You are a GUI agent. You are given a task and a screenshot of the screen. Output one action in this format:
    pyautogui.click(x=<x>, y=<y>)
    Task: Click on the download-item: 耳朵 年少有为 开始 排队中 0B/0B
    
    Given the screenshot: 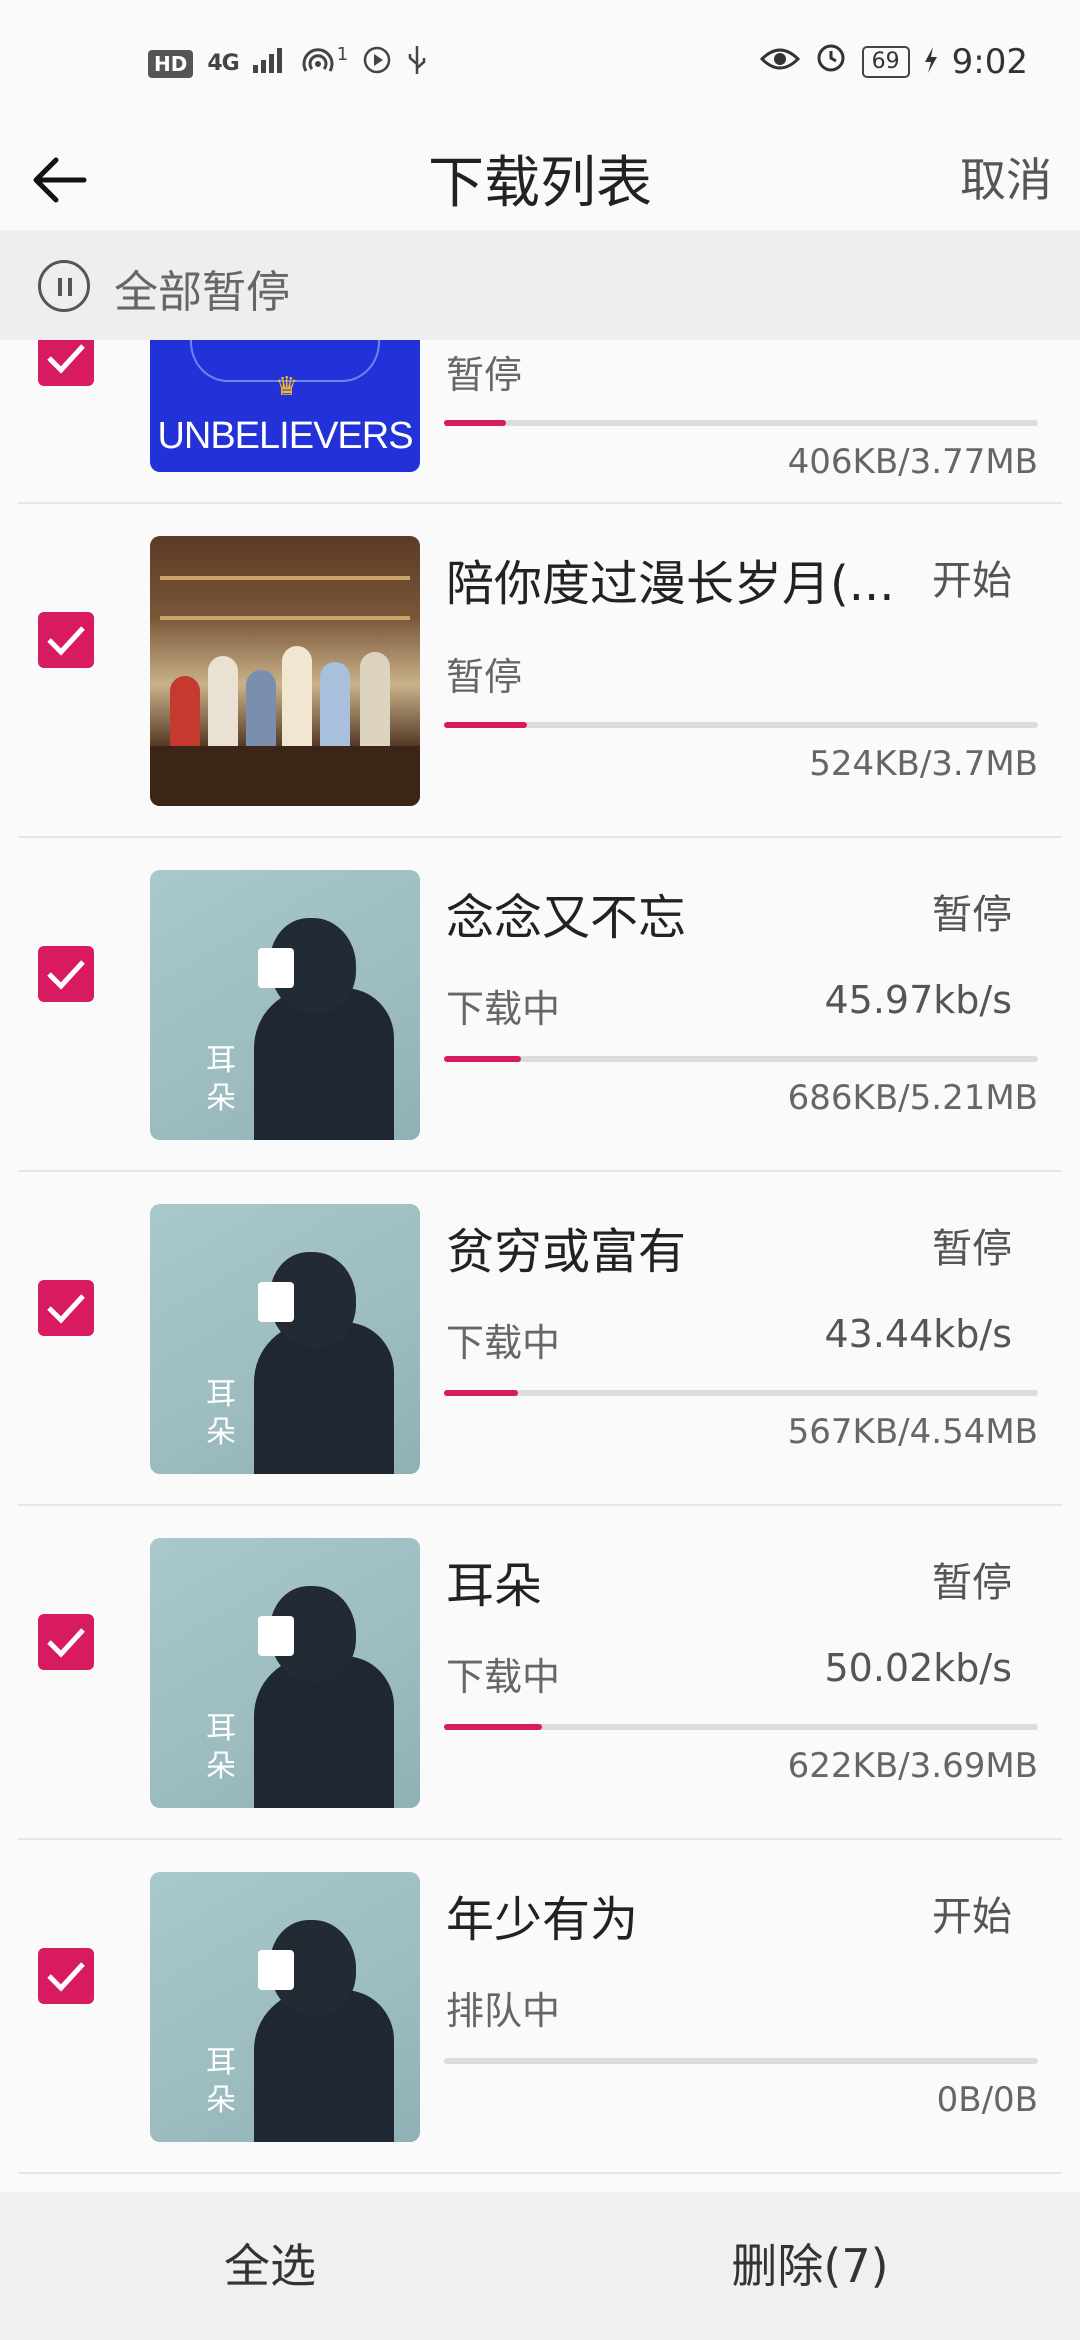 What is the action you would take?
    pyautogui.click(x=540, y=2007)
    